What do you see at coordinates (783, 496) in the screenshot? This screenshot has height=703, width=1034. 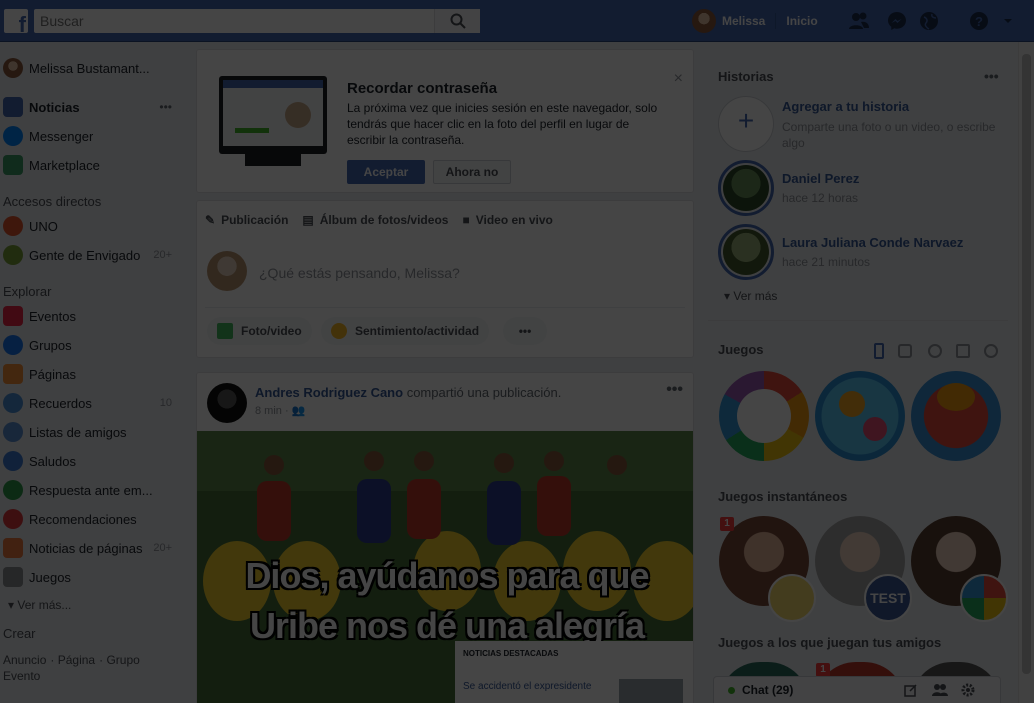 I see `instant-games-title: Juegos instantáneos` at bounding box center [783, 496].